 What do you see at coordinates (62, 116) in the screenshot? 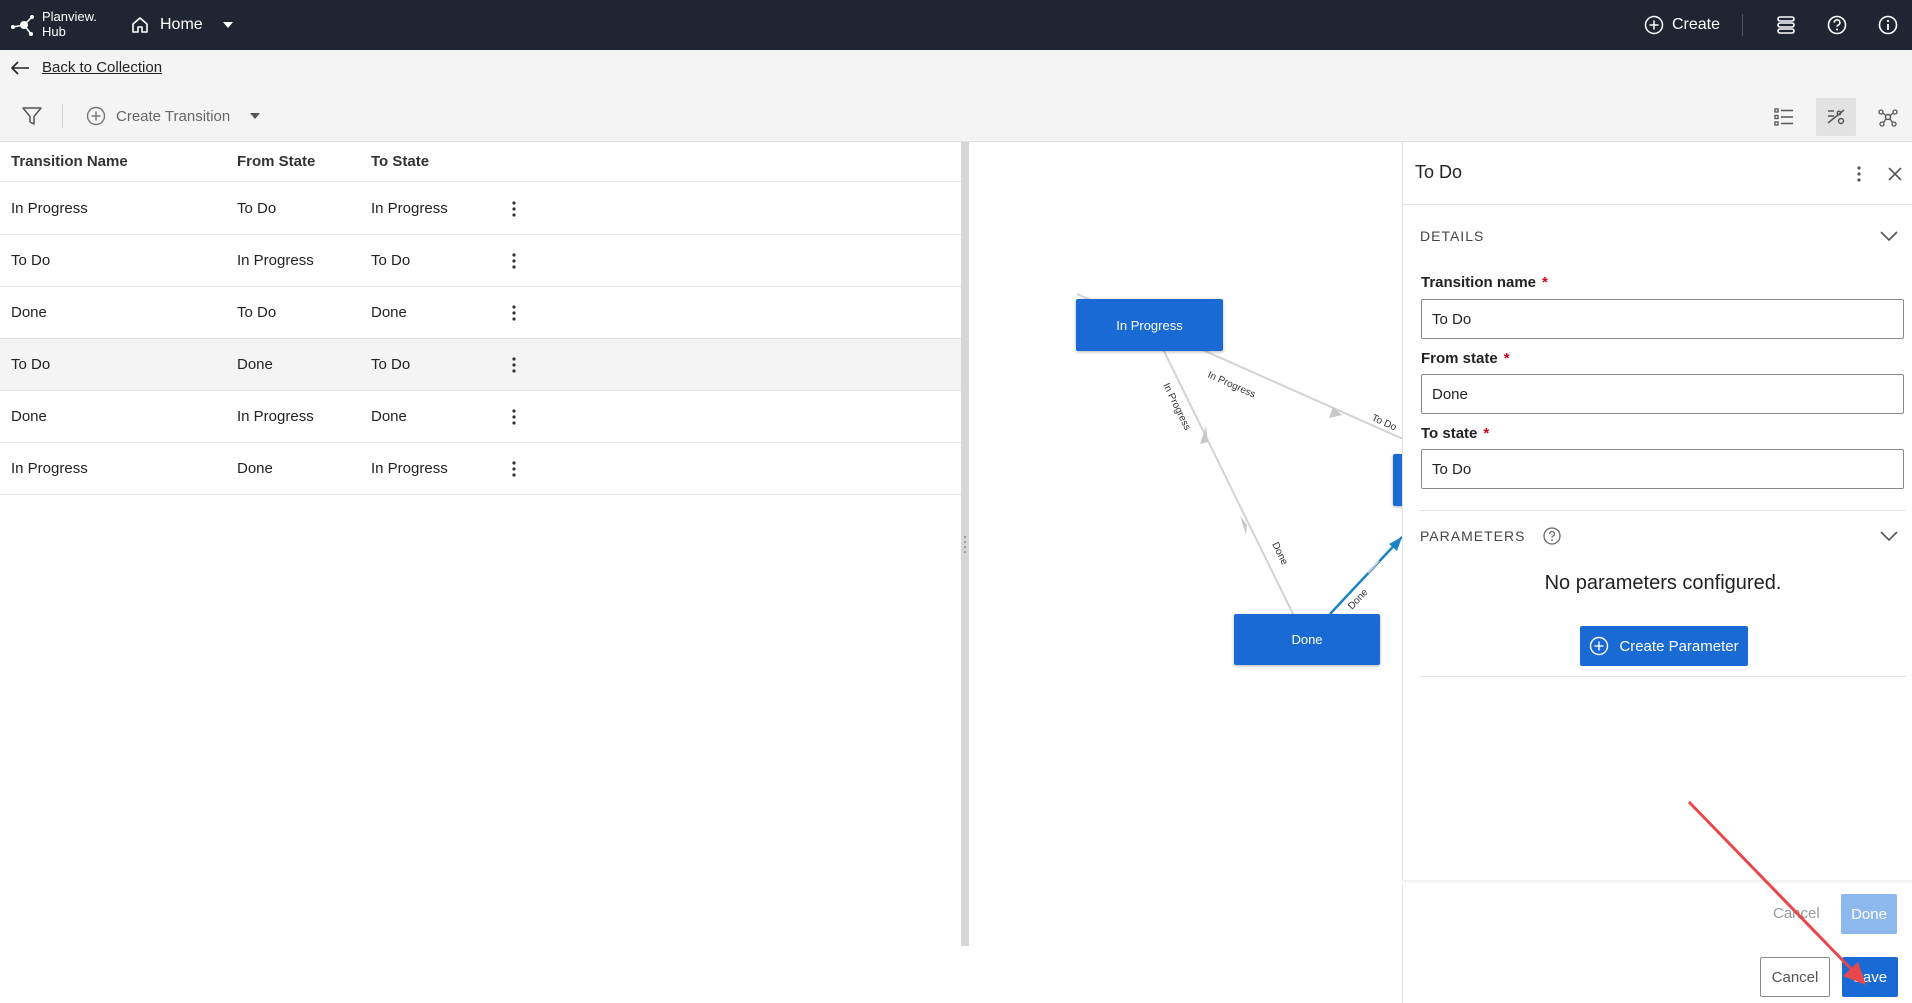
I see `toolbar-divider` at bounding box center [62, 116].